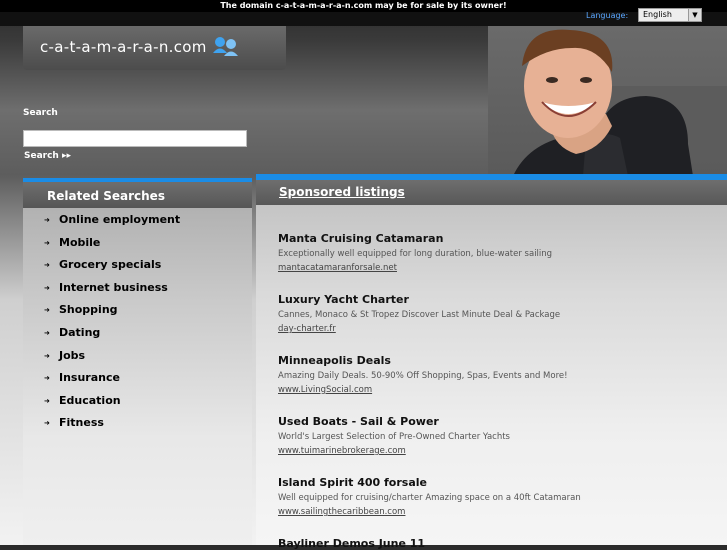 This screenshot has height=550, width=727. Describe the element at coordinates (498, 451) in the screenshot. I see `listing-url: www.tuimarinebrokerage.com` at that location.